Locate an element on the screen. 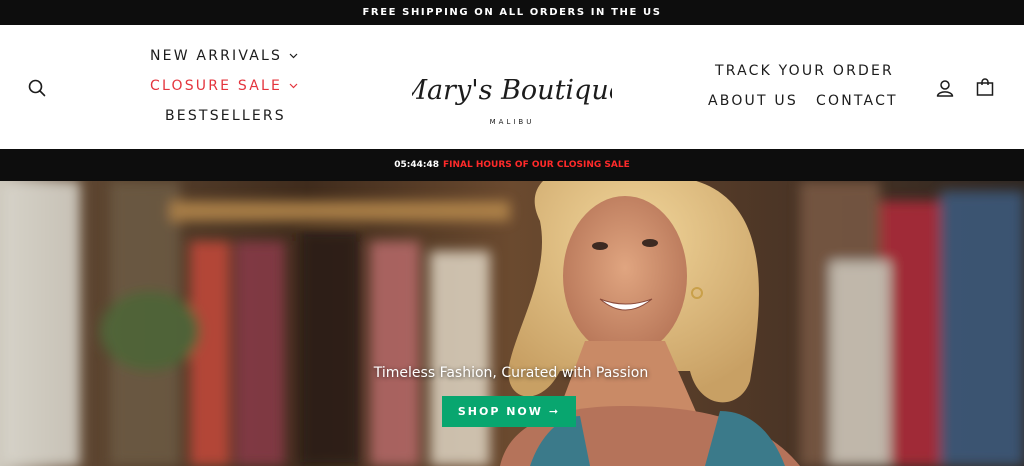 The height and width of the screenshot is (466, 1024). nav-new-arrivals: NEW ARRIVALS is located at coordinates (224, 56).